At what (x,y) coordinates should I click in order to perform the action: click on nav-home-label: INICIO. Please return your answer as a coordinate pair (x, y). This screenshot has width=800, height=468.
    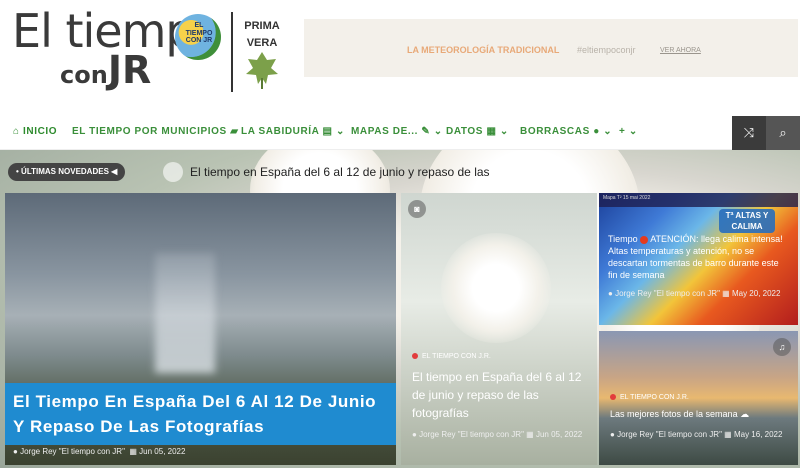
    Looking at the image, I should click on (40, 131).